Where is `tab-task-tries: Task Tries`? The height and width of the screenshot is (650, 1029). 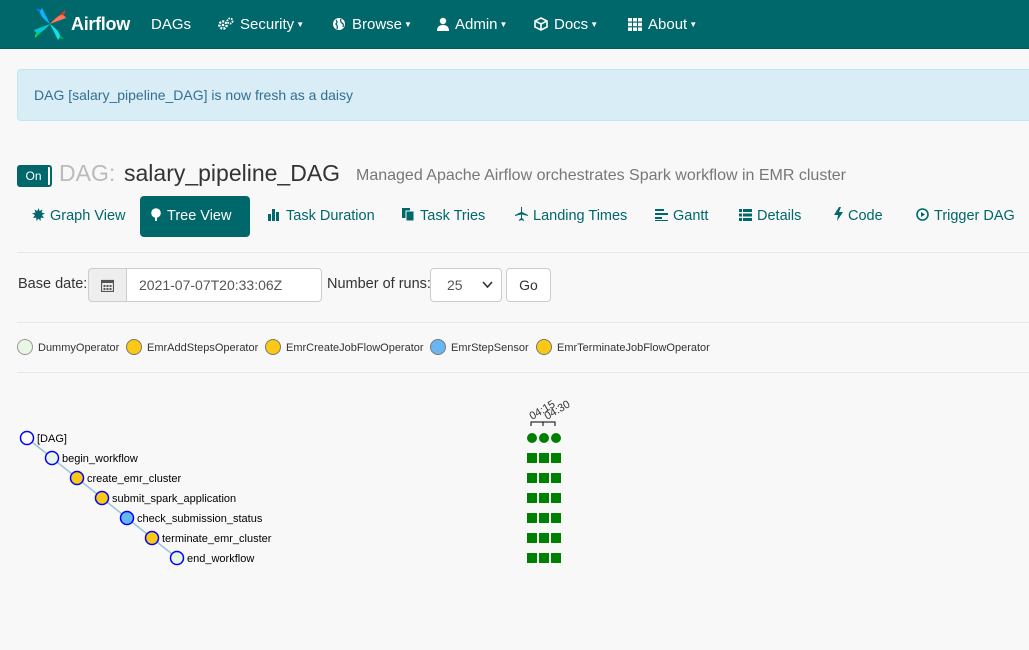
tab-task-tries: Task Tries is located at coordinates (443, 216).